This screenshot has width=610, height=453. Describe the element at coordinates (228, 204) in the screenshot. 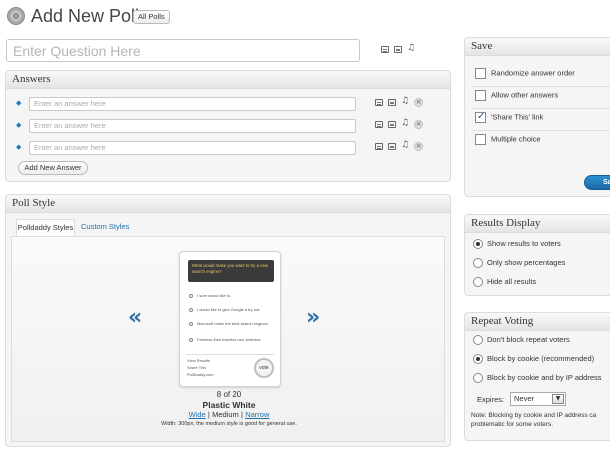

I see `poll-style-title: Poll Style` at that location.